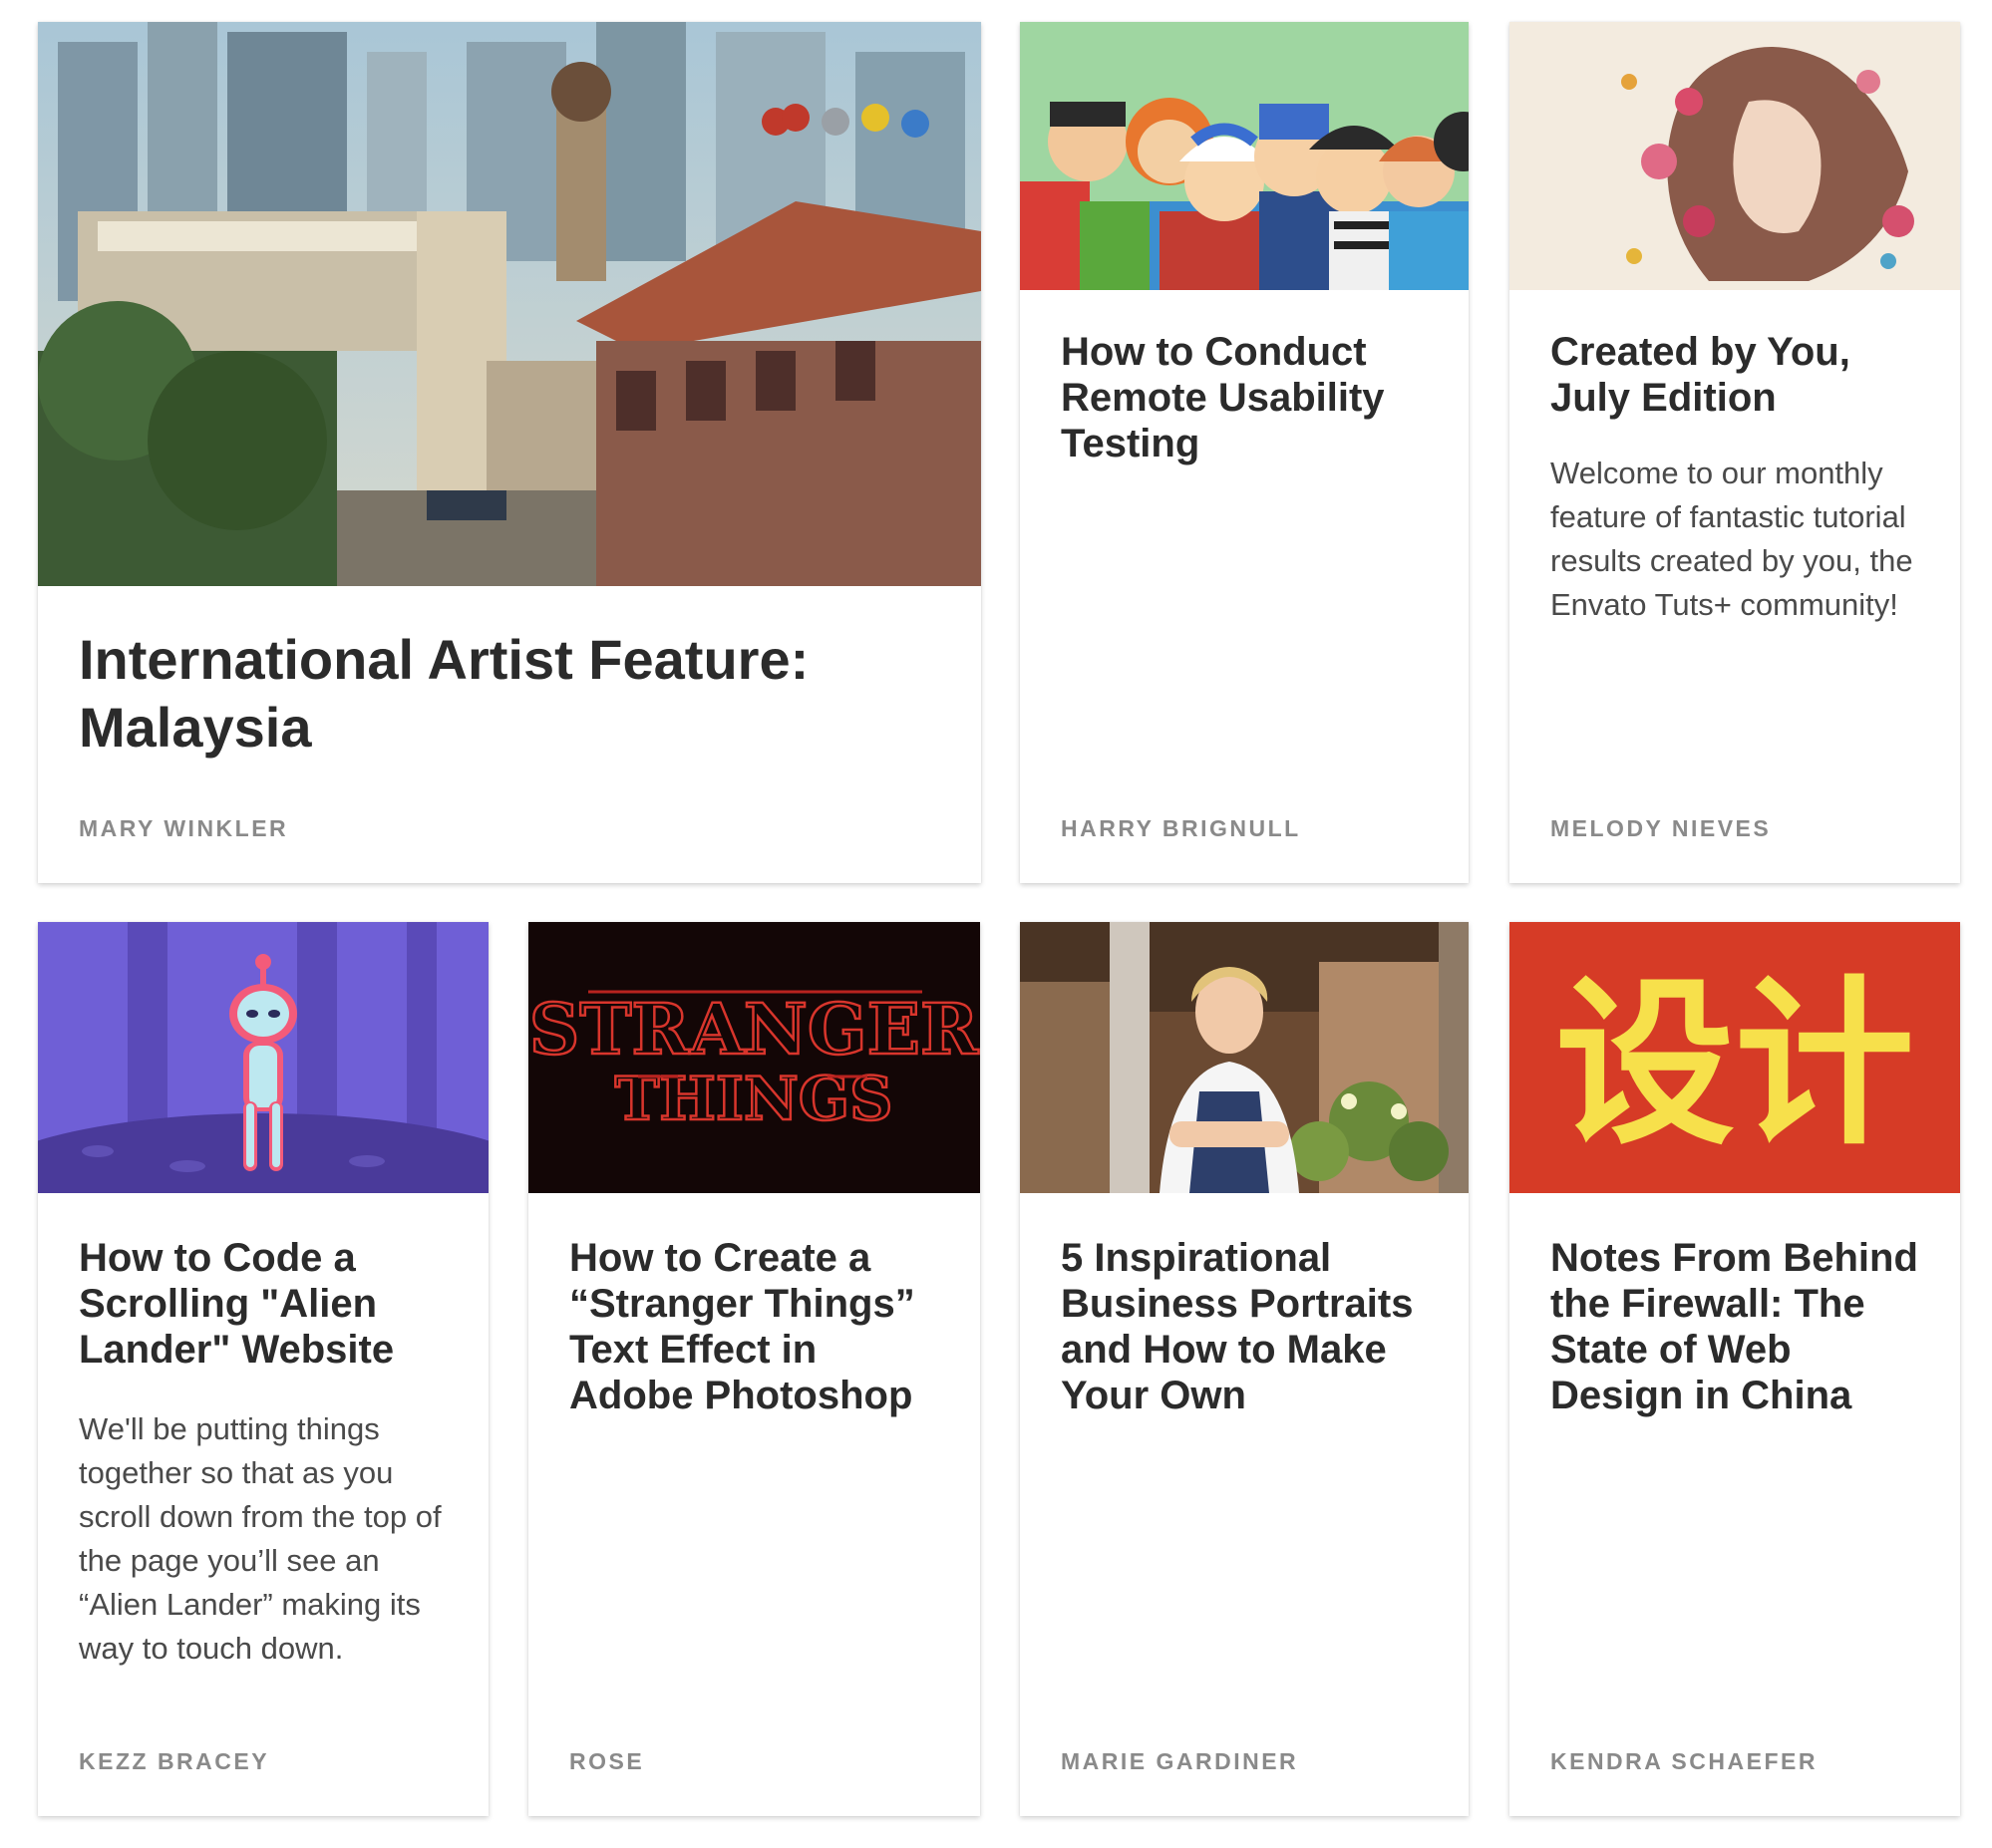  Describe the element at coordinates (1250, 828) in the screenshot. I see `article-author: HARRY BRIGNULL` at that location.